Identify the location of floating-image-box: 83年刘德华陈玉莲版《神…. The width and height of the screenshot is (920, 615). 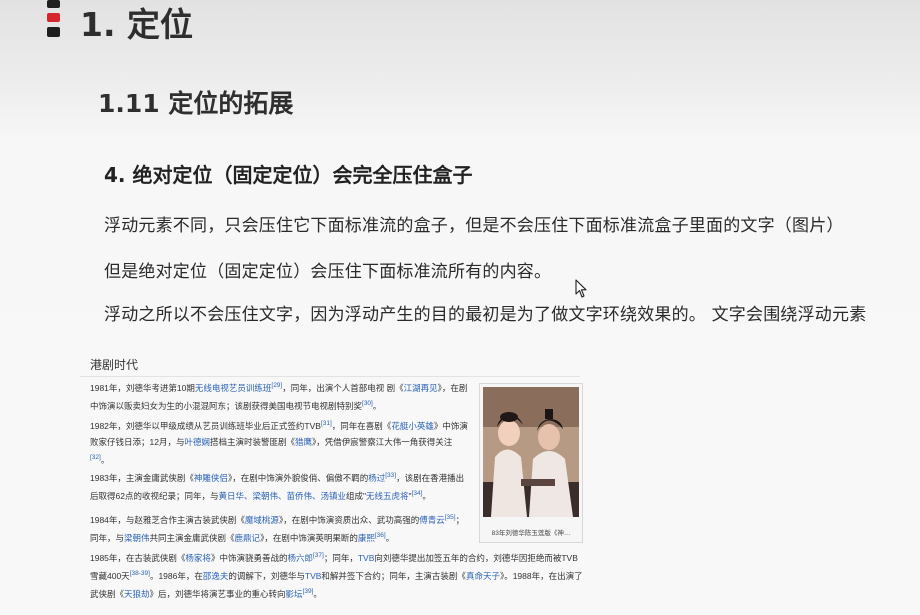
(531, 463).